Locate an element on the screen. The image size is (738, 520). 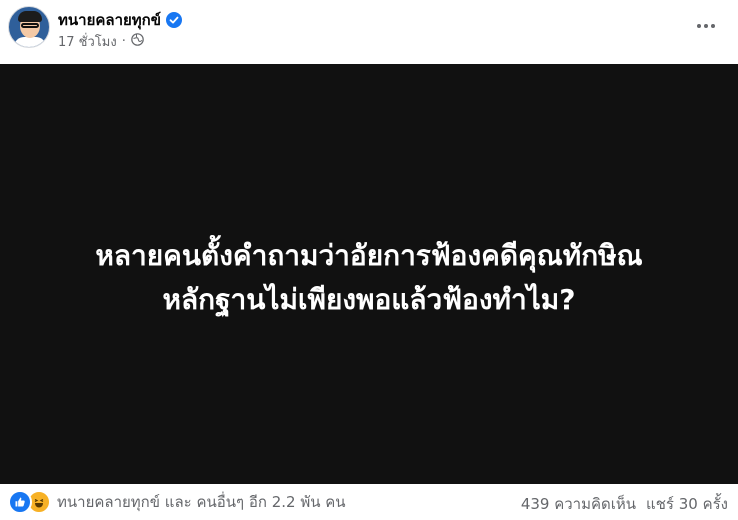
more-options-icon is located at coordinates (706, 26).